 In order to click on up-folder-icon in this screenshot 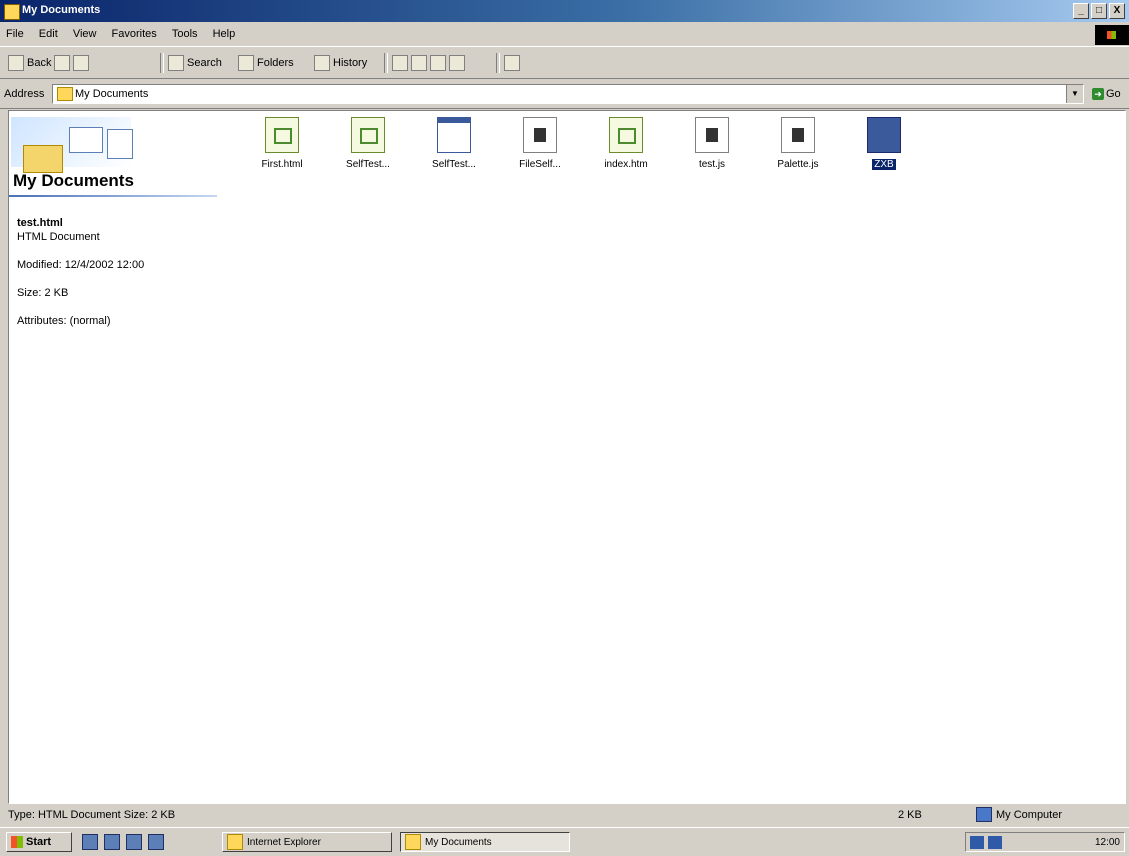, I will do `click(81, 63)`.